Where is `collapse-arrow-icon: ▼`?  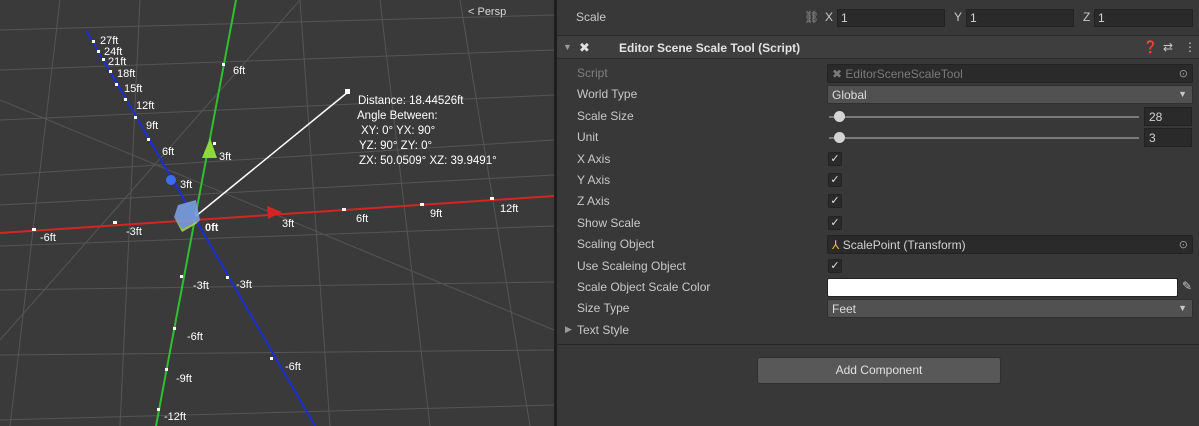
collapse-arrow-icon: ▼ is located at coordinates (567, 47).